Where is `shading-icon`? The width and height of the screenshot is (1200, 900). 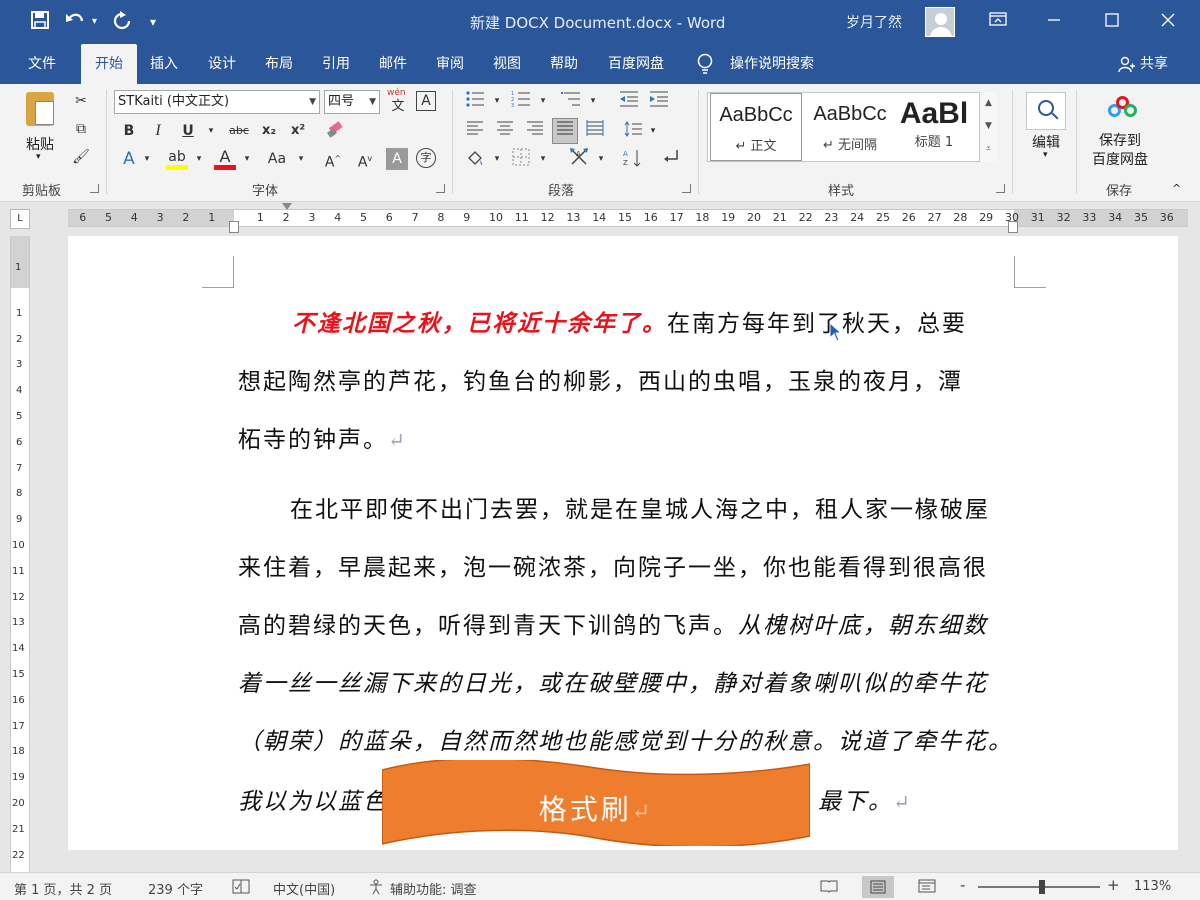
shading-icon is located at coordinates (475, 159).